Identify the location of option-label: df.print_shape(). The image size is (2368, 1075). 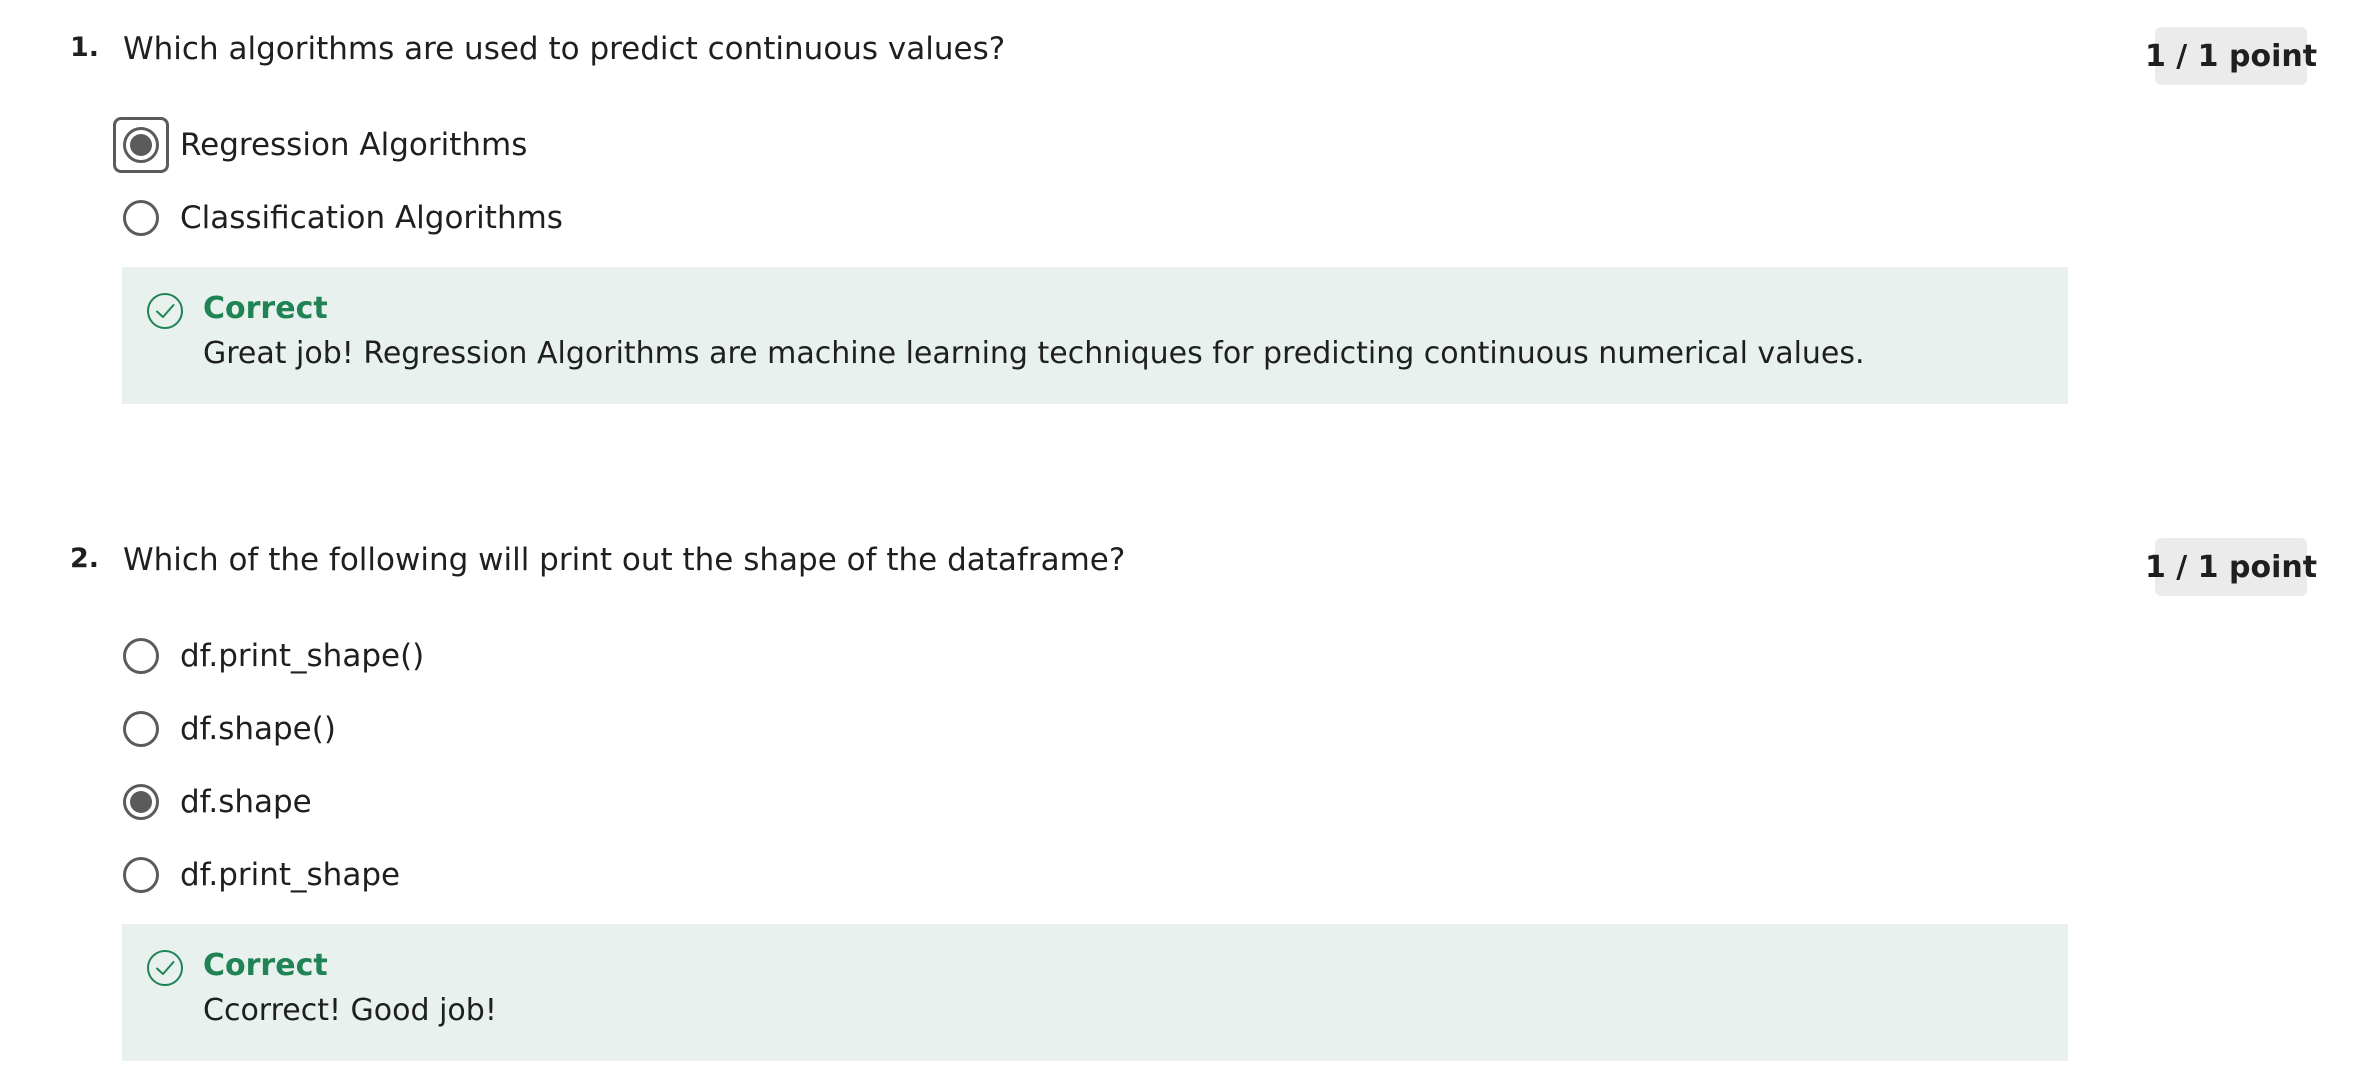
(302, 656).